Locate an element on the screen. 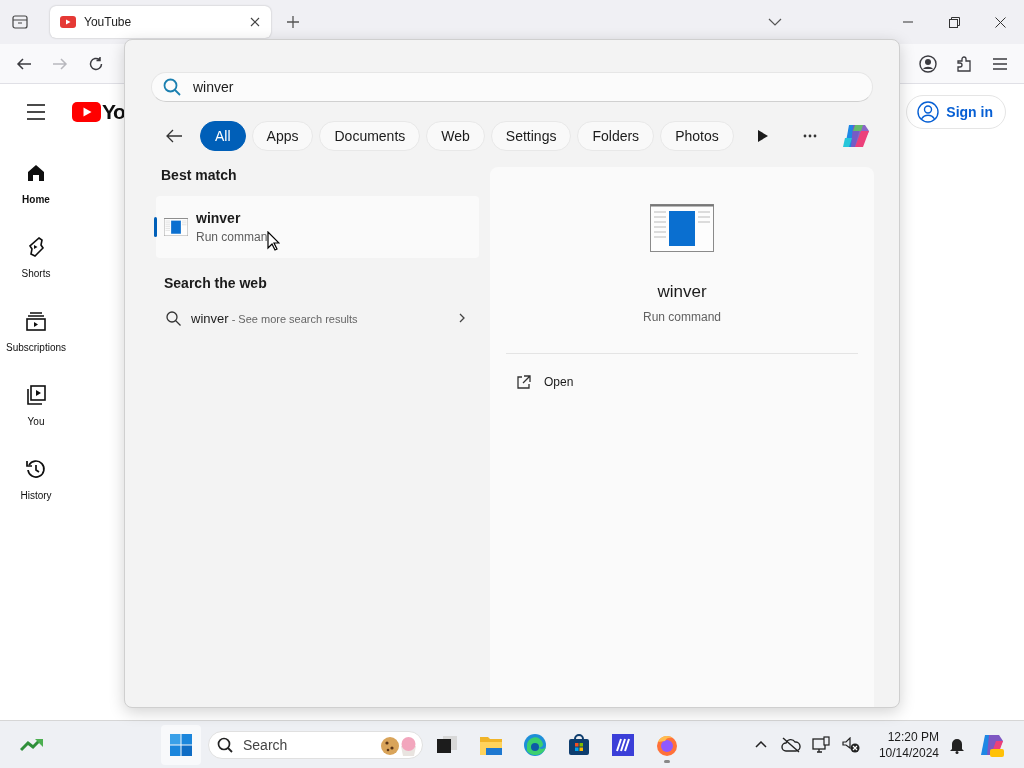  filter-tab: Settings is located at coordinates (531, 136).